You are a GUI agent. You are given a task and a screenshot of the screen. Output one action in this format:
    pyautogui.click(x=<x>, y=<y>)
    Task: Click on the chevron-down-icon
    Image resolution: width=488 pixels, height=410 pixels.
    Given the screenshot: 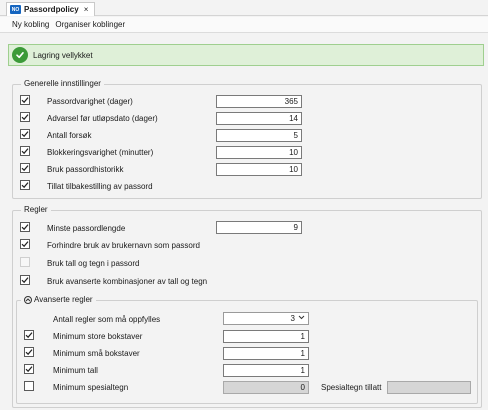 What is the action you would take?
    pyautogui.click(x=301, y=318)
    